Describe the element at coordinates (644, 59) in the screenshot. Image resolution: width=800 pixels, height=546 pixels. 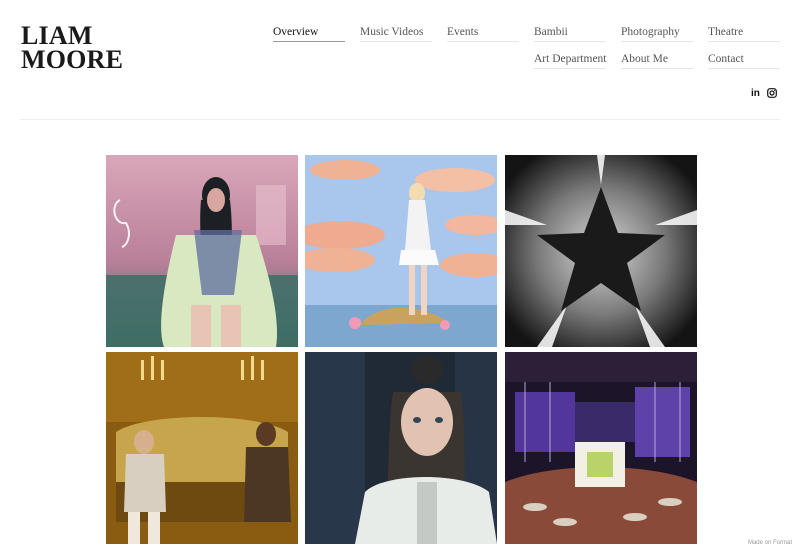
I see `nav-about-me-label: About Me` at that location.